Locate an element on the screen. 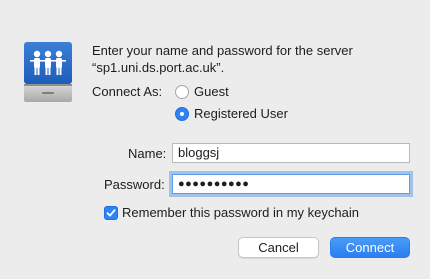 The height and width of the screenshot is (279, 430). guest-label: Guest is located at coordinates (211, 91).